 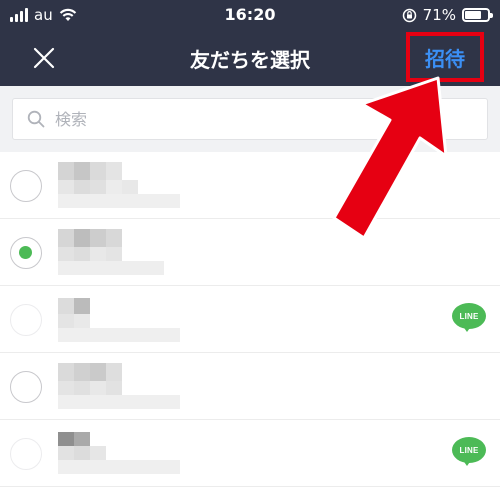 What do you see at coordinates (390, 158) in the screenshot?
I see `red-arrow-annotation` at bounding box center [390, 158].